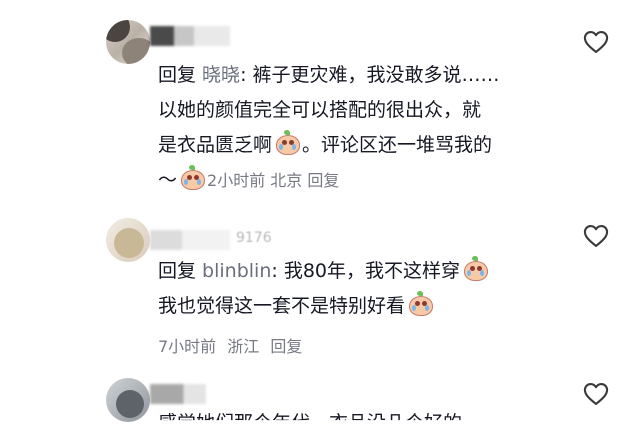 This screenshot has width=637, height=435. What do you see at coordinates (282, 306) in the screenshot?
I see `comment-text-line: 我也觉得这一套不是特别好看` at bounding box center [282, 306].